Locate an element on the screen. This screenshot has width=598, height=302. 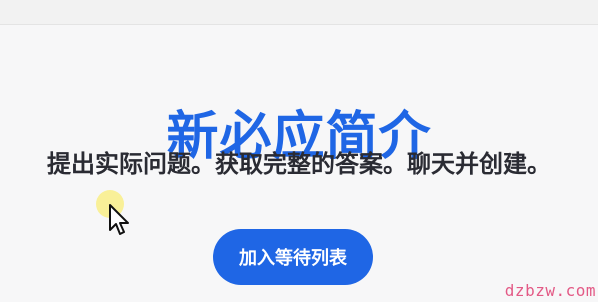
join-waitlist-button: 加入等待列表 is located at coordinates (293, 257).